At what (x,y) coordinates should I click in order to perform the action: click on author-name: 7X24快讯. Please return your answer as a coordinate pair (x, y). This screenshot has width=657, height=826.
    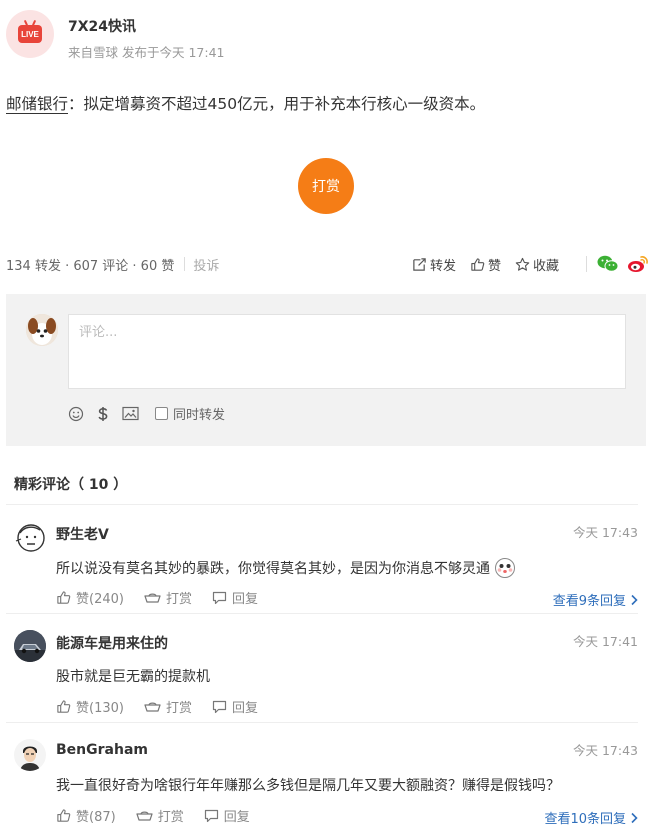
    Looking at the image, I should click on (146, 26).